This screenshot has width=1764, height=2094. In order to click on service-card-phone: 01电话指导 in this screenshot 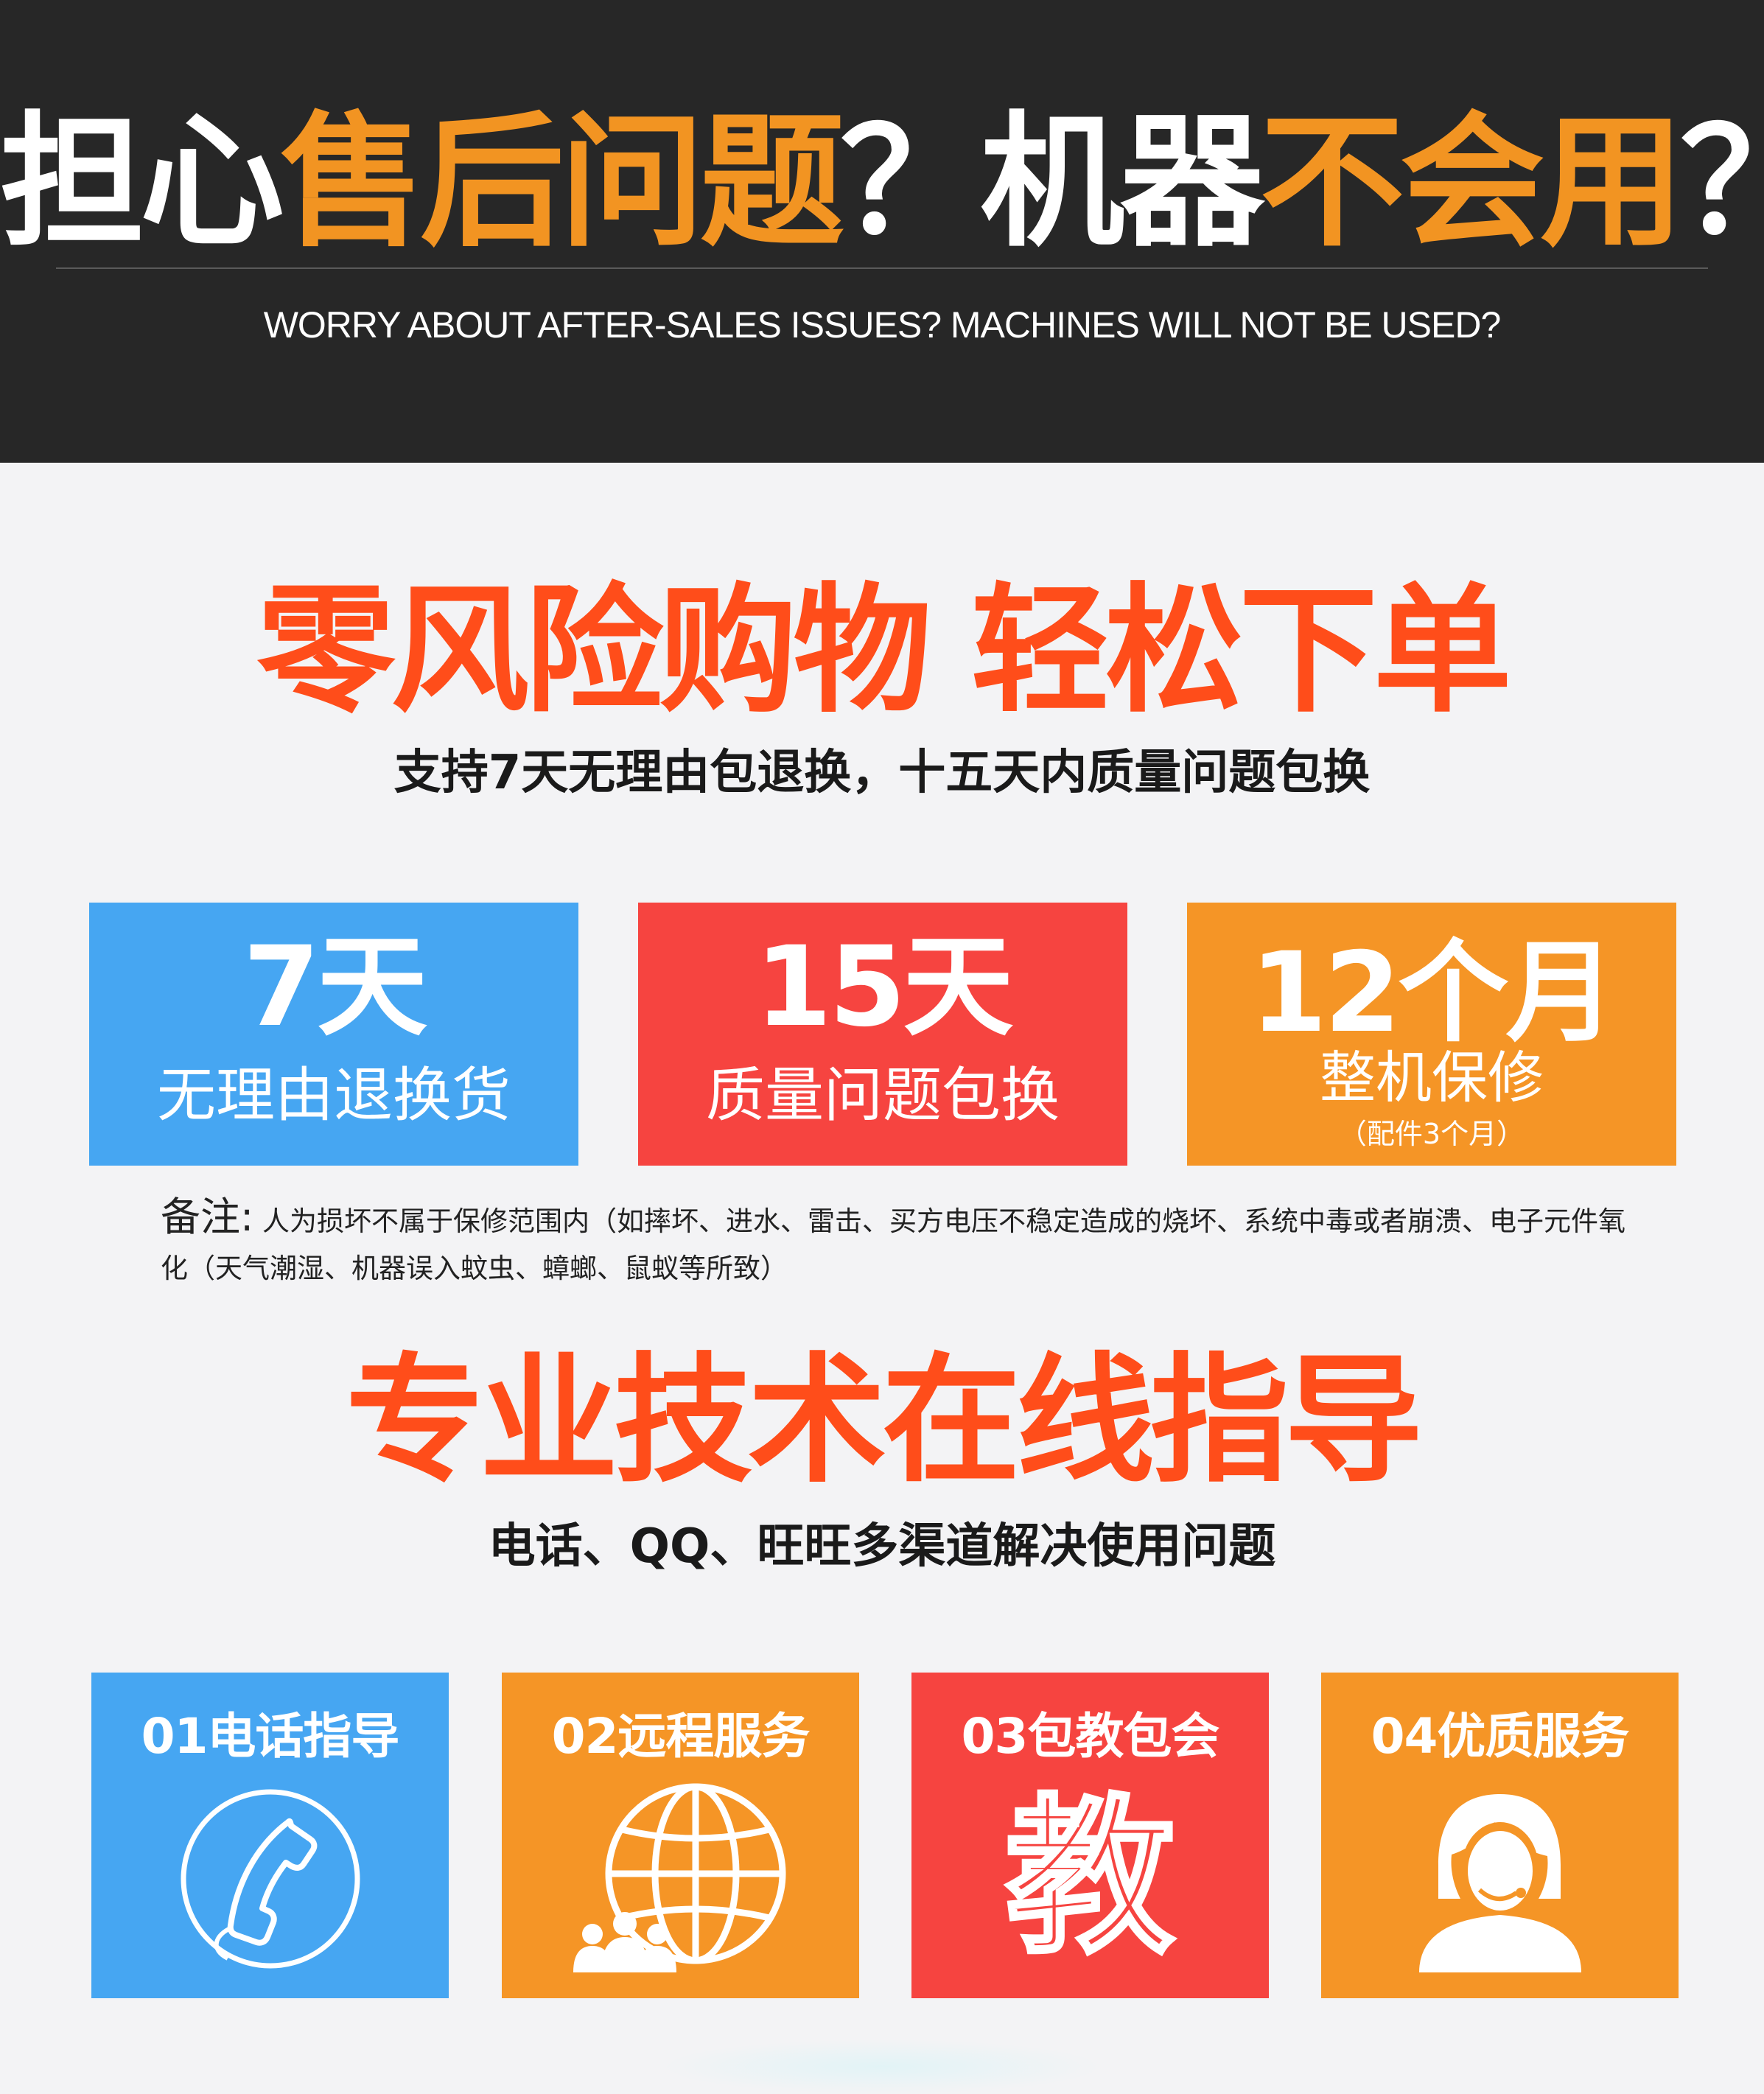, I will do `click(270, 1835)`.